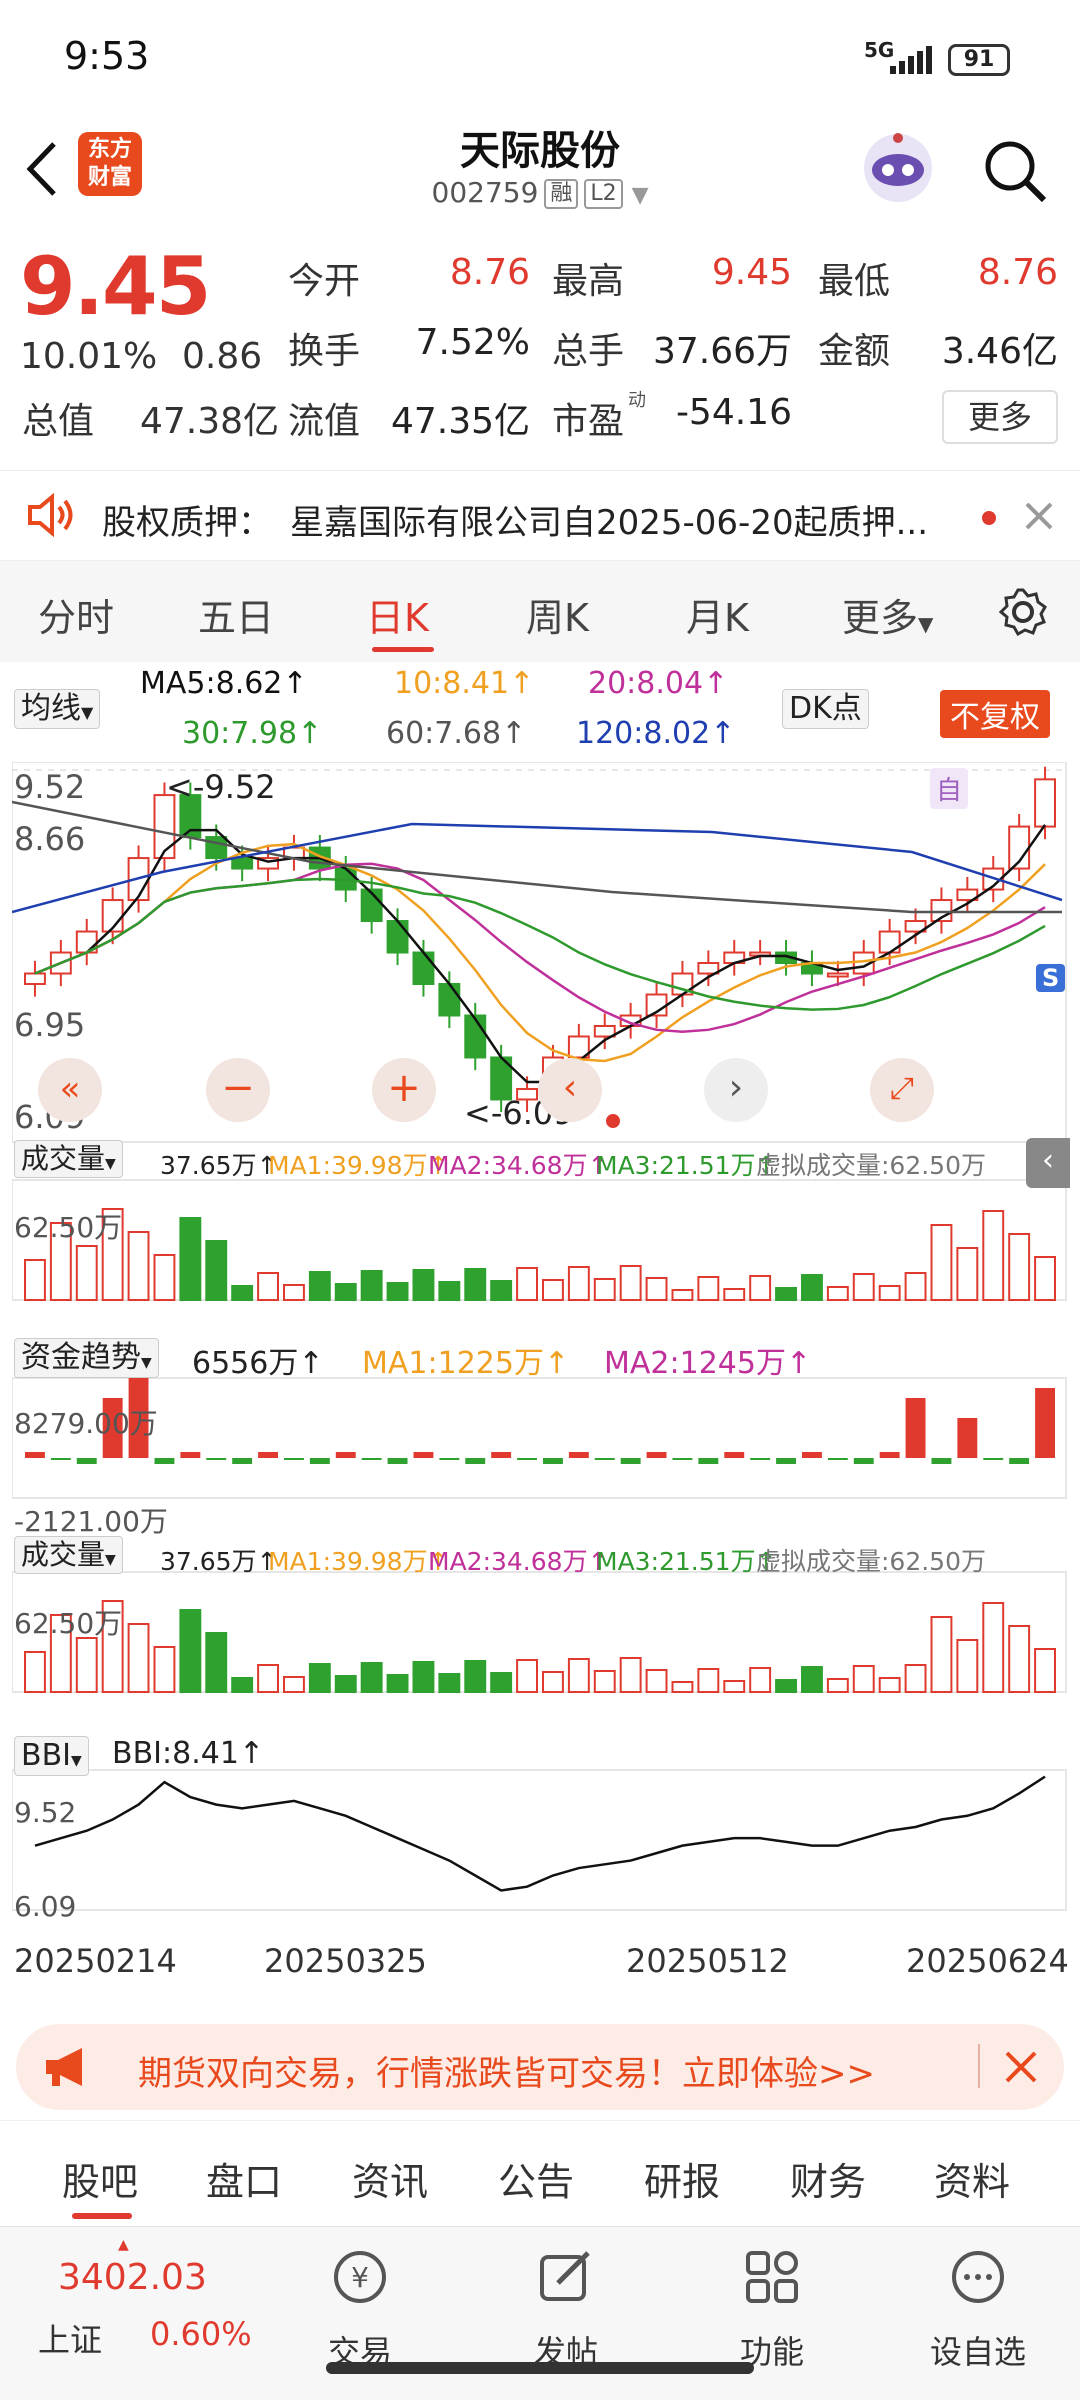 This screenshot has width=1080, height=2401. I want to click on index-ticker: 3402.03 ▲ 上证 0.60%, so click(145, 2314).